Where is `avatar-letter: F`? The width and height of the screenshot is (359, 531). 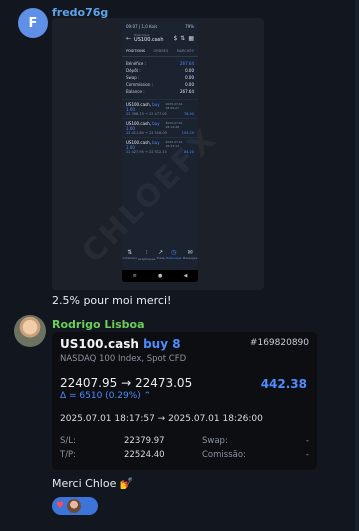
avatar-letter: F is located at coordinates (33, 23).